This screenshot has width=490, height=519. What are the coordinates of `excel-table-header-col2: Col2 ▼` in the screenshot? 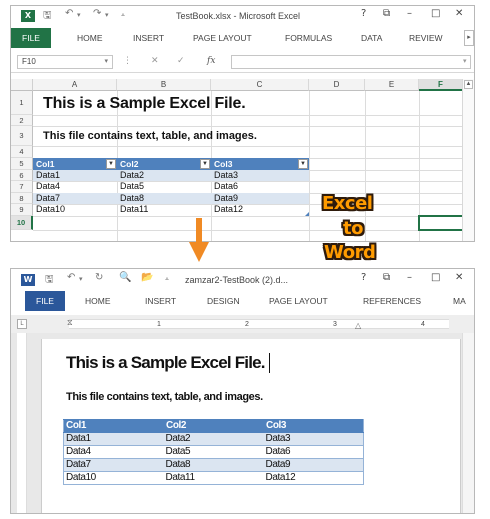 It's located at (164, 164).